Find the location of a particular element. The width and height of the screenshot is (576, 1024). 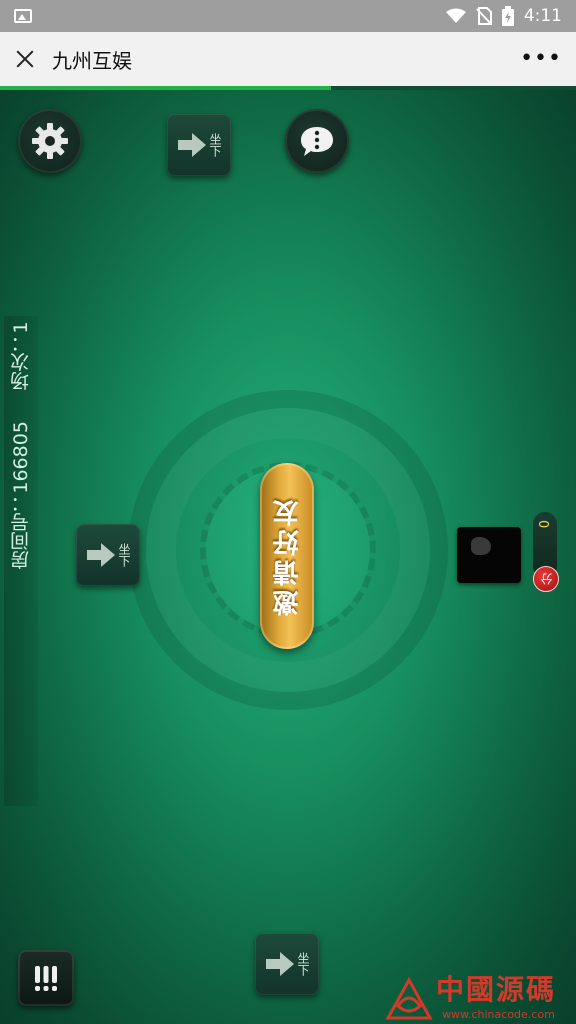

seat-bottom-button: 坐下 is located at coordinates (287, 964).